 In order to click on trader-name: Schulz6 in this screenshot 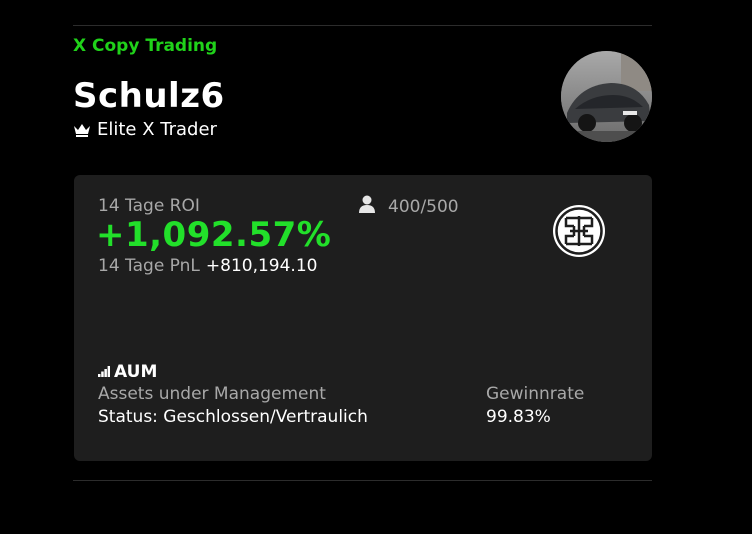, I will do `click(149, 96)`.